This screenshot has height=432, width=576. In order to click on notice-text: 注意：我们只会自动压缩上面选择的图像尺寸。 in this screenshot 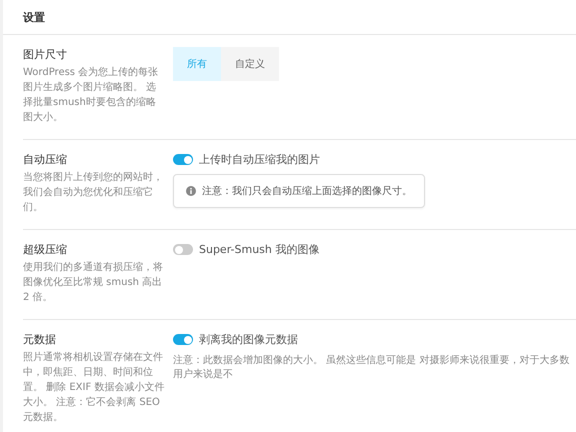, I will do `click(307, 191)`.